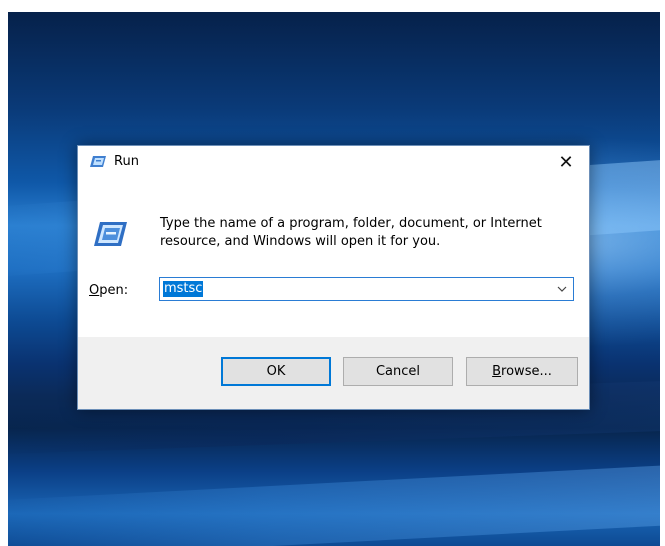 The image size is (665, 546). Describe the element at coordinates (183, 289) in the screenshot. I see `open-input-value: mstsc` at that location.